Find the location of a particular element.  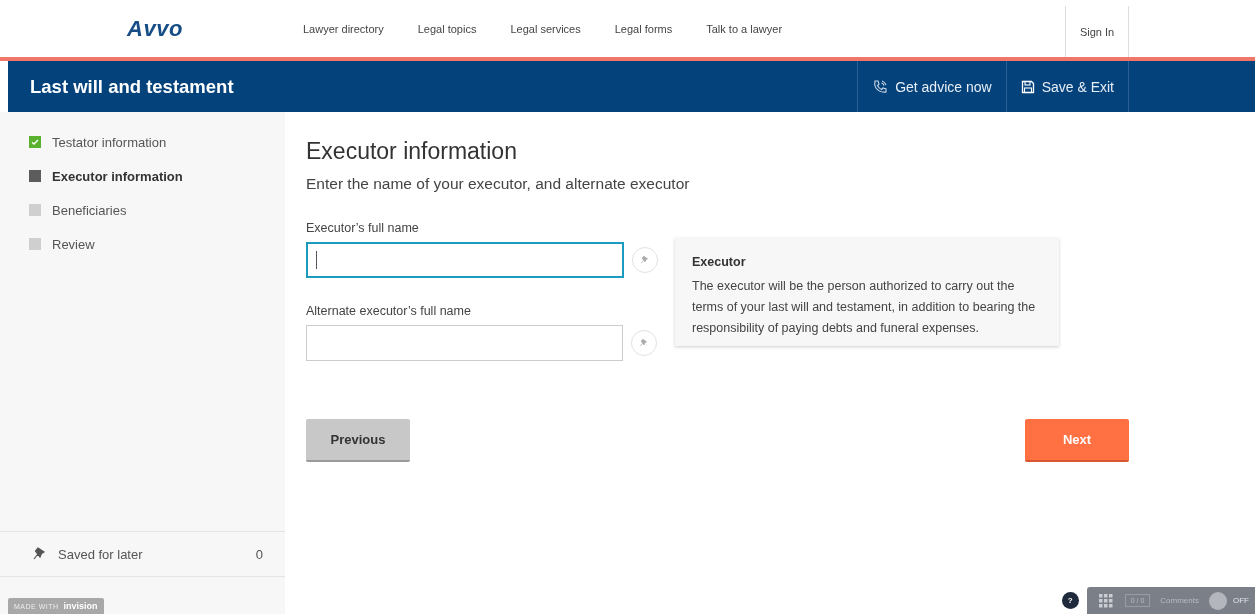

step-link: Executor information is located at coordinates (117, 176).